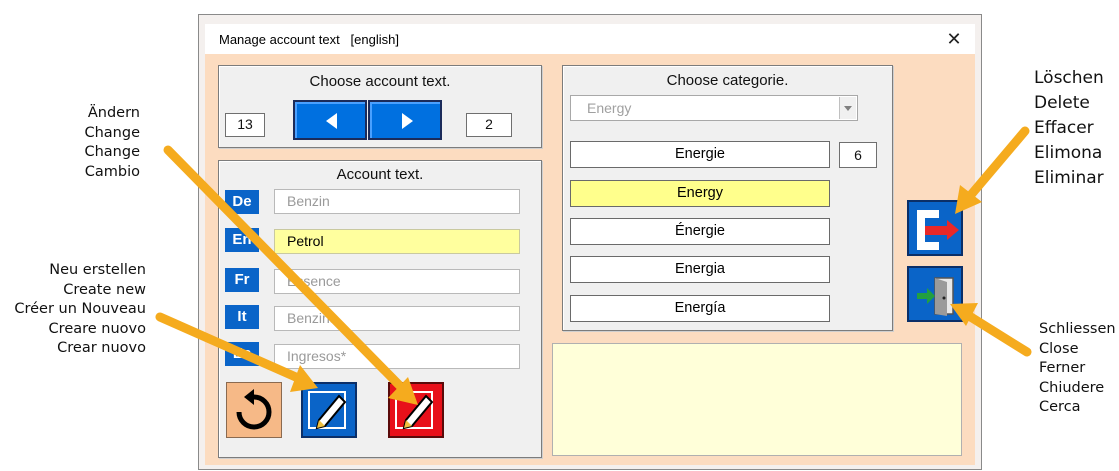  I want to click on category-dropdown-value: Energy, so click(609, 108).